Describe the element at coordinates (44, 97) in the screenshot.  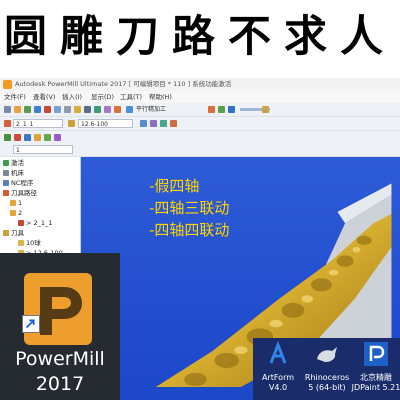
I see `menu-view: 查看(V)` at that location.